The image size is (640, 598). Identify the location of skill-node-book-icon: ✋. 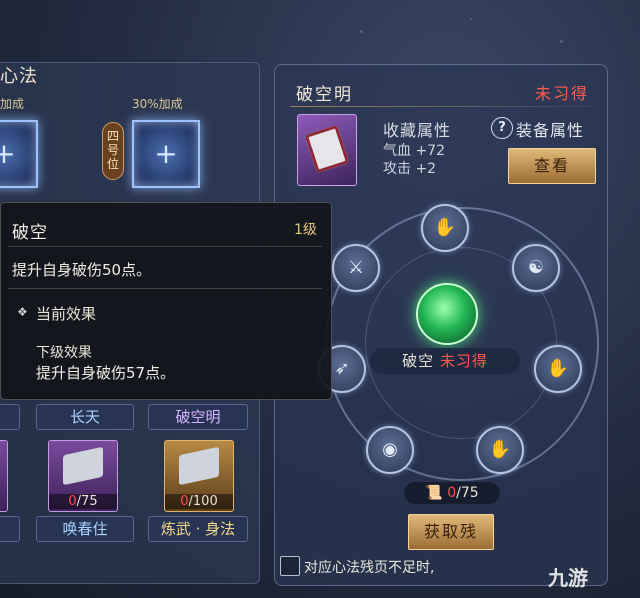
(558, 369).